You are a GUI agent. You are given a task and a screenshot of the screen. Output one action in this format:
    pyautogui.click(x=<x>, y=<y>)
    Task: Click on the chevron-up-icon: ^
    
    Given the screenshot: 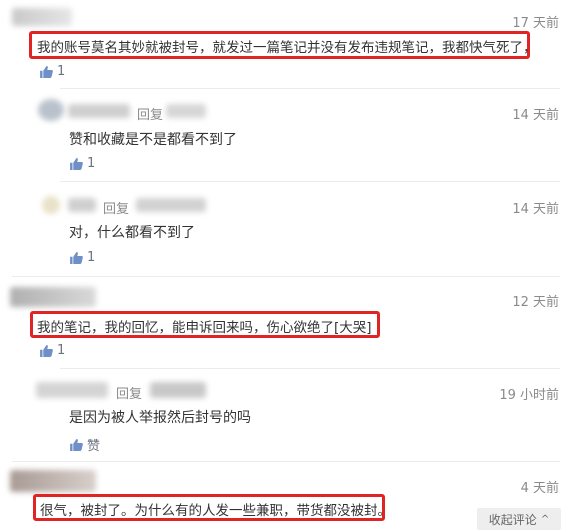 What is the action you would take?
    pyautogui.click(x=545, y=519)
    